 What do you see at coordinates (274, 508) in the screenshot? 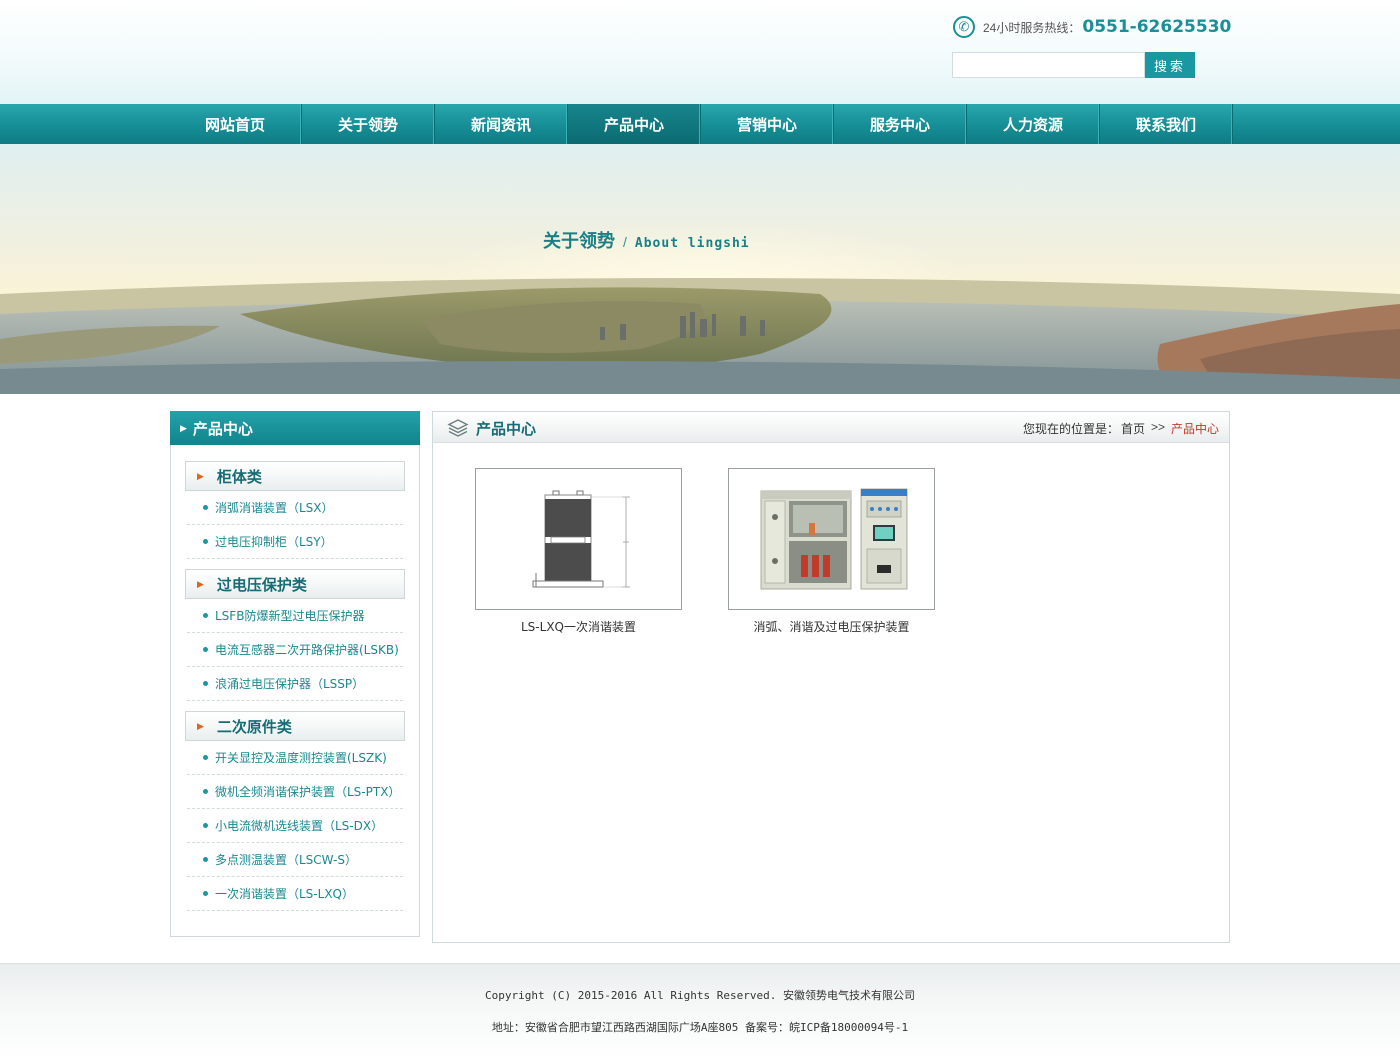
I see `sidebar-item-label: 消弧消谐装置（LSX）` at bounding box center [274, 508].